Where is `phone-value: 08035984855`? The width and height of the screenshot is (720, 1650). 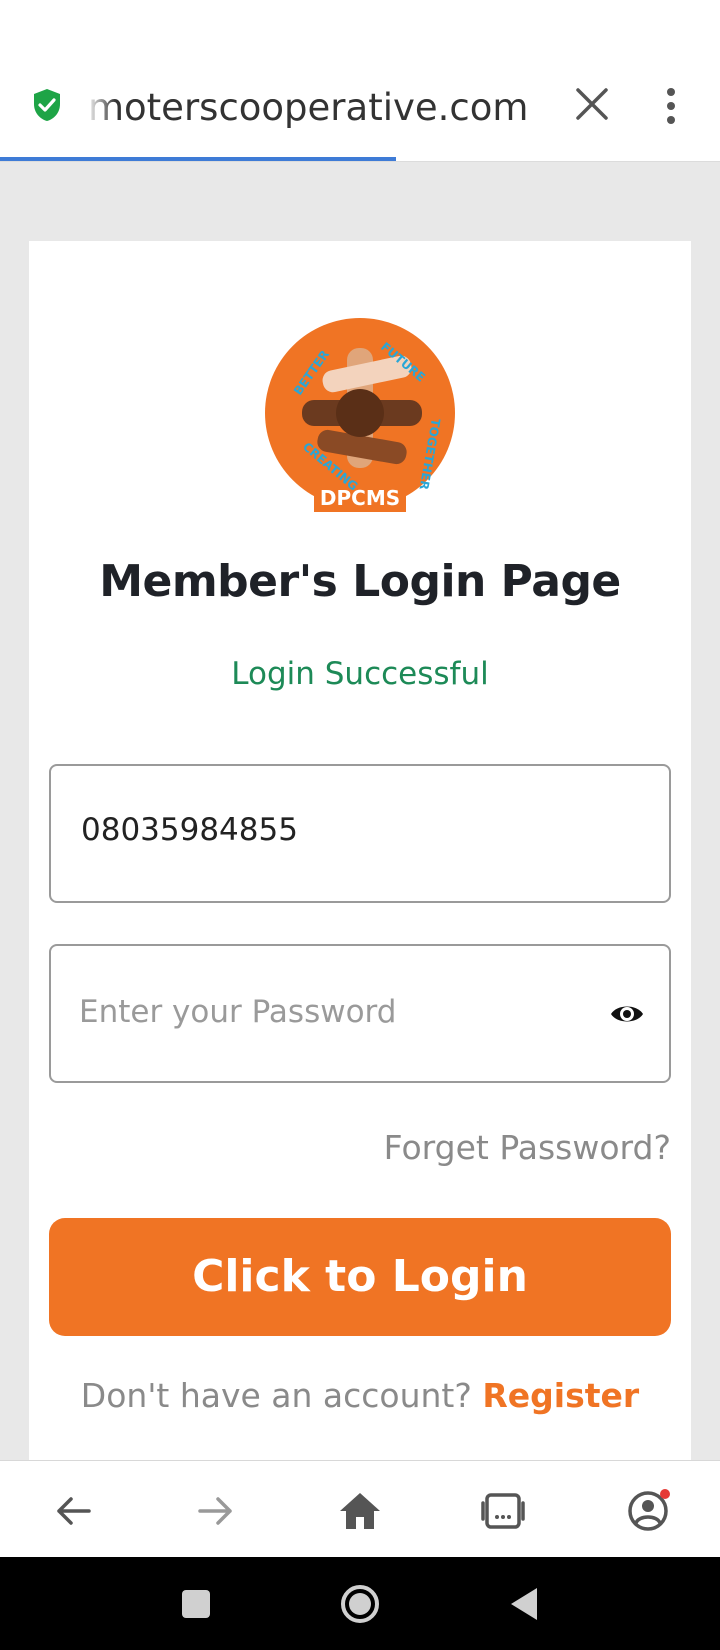
phone-value: 08035984855 is located at coordinates (189, 830).